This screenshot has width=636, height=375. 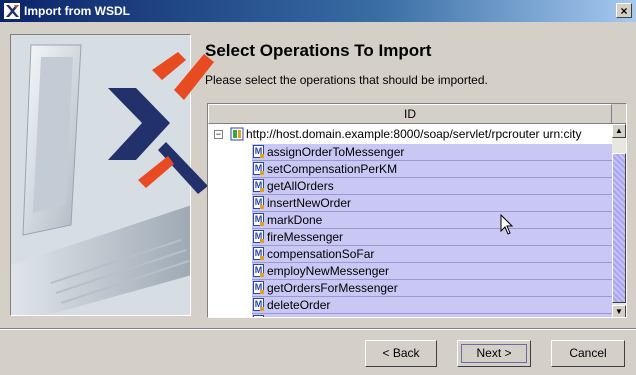 What do you see at coordinates (619, 114) in the screenshot?
I see `header-corner` at bounding box center [619, 114].